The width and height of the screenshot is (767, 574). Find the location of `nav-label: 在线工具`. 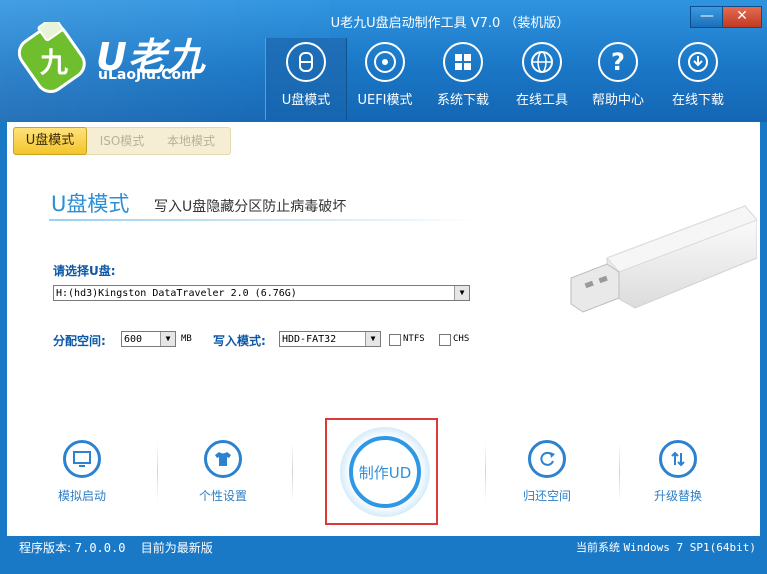

nav-label: 在线工具 is located at coordinates (541, 100).